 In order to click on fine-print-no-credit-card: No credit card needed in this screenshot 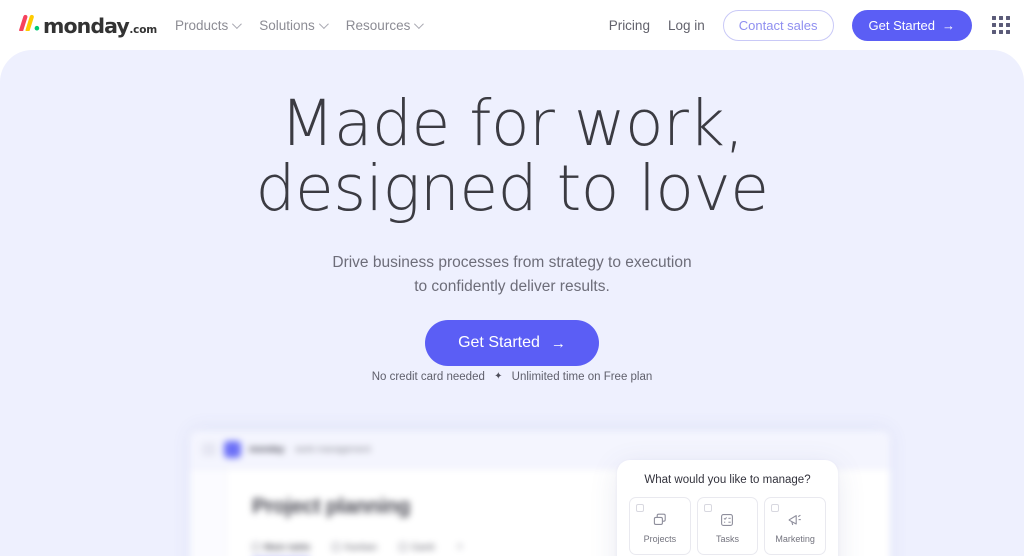, I will do `click(428, 377)`.